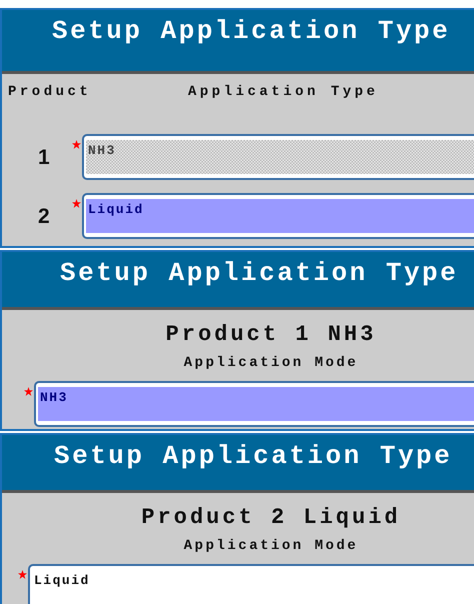  I want to click on row-number: 1, so click(44, 158).